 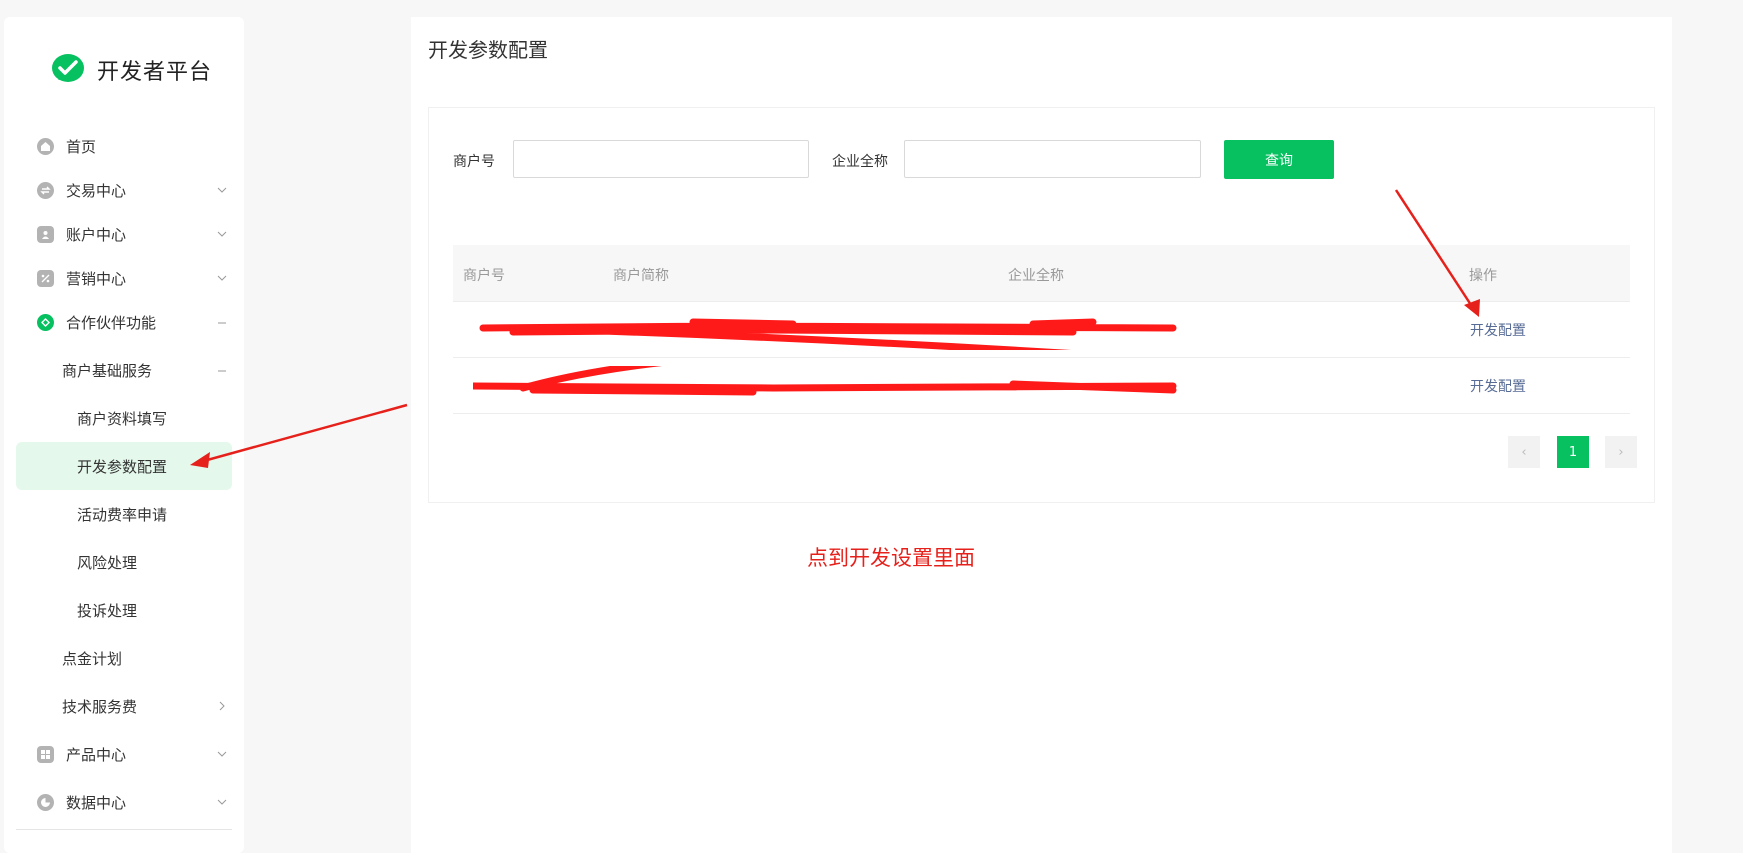 What do you see at coordinates (1036, 276) in the screenshot?
I see `column-header: 企业全称` at bounding box center [1036, 276].